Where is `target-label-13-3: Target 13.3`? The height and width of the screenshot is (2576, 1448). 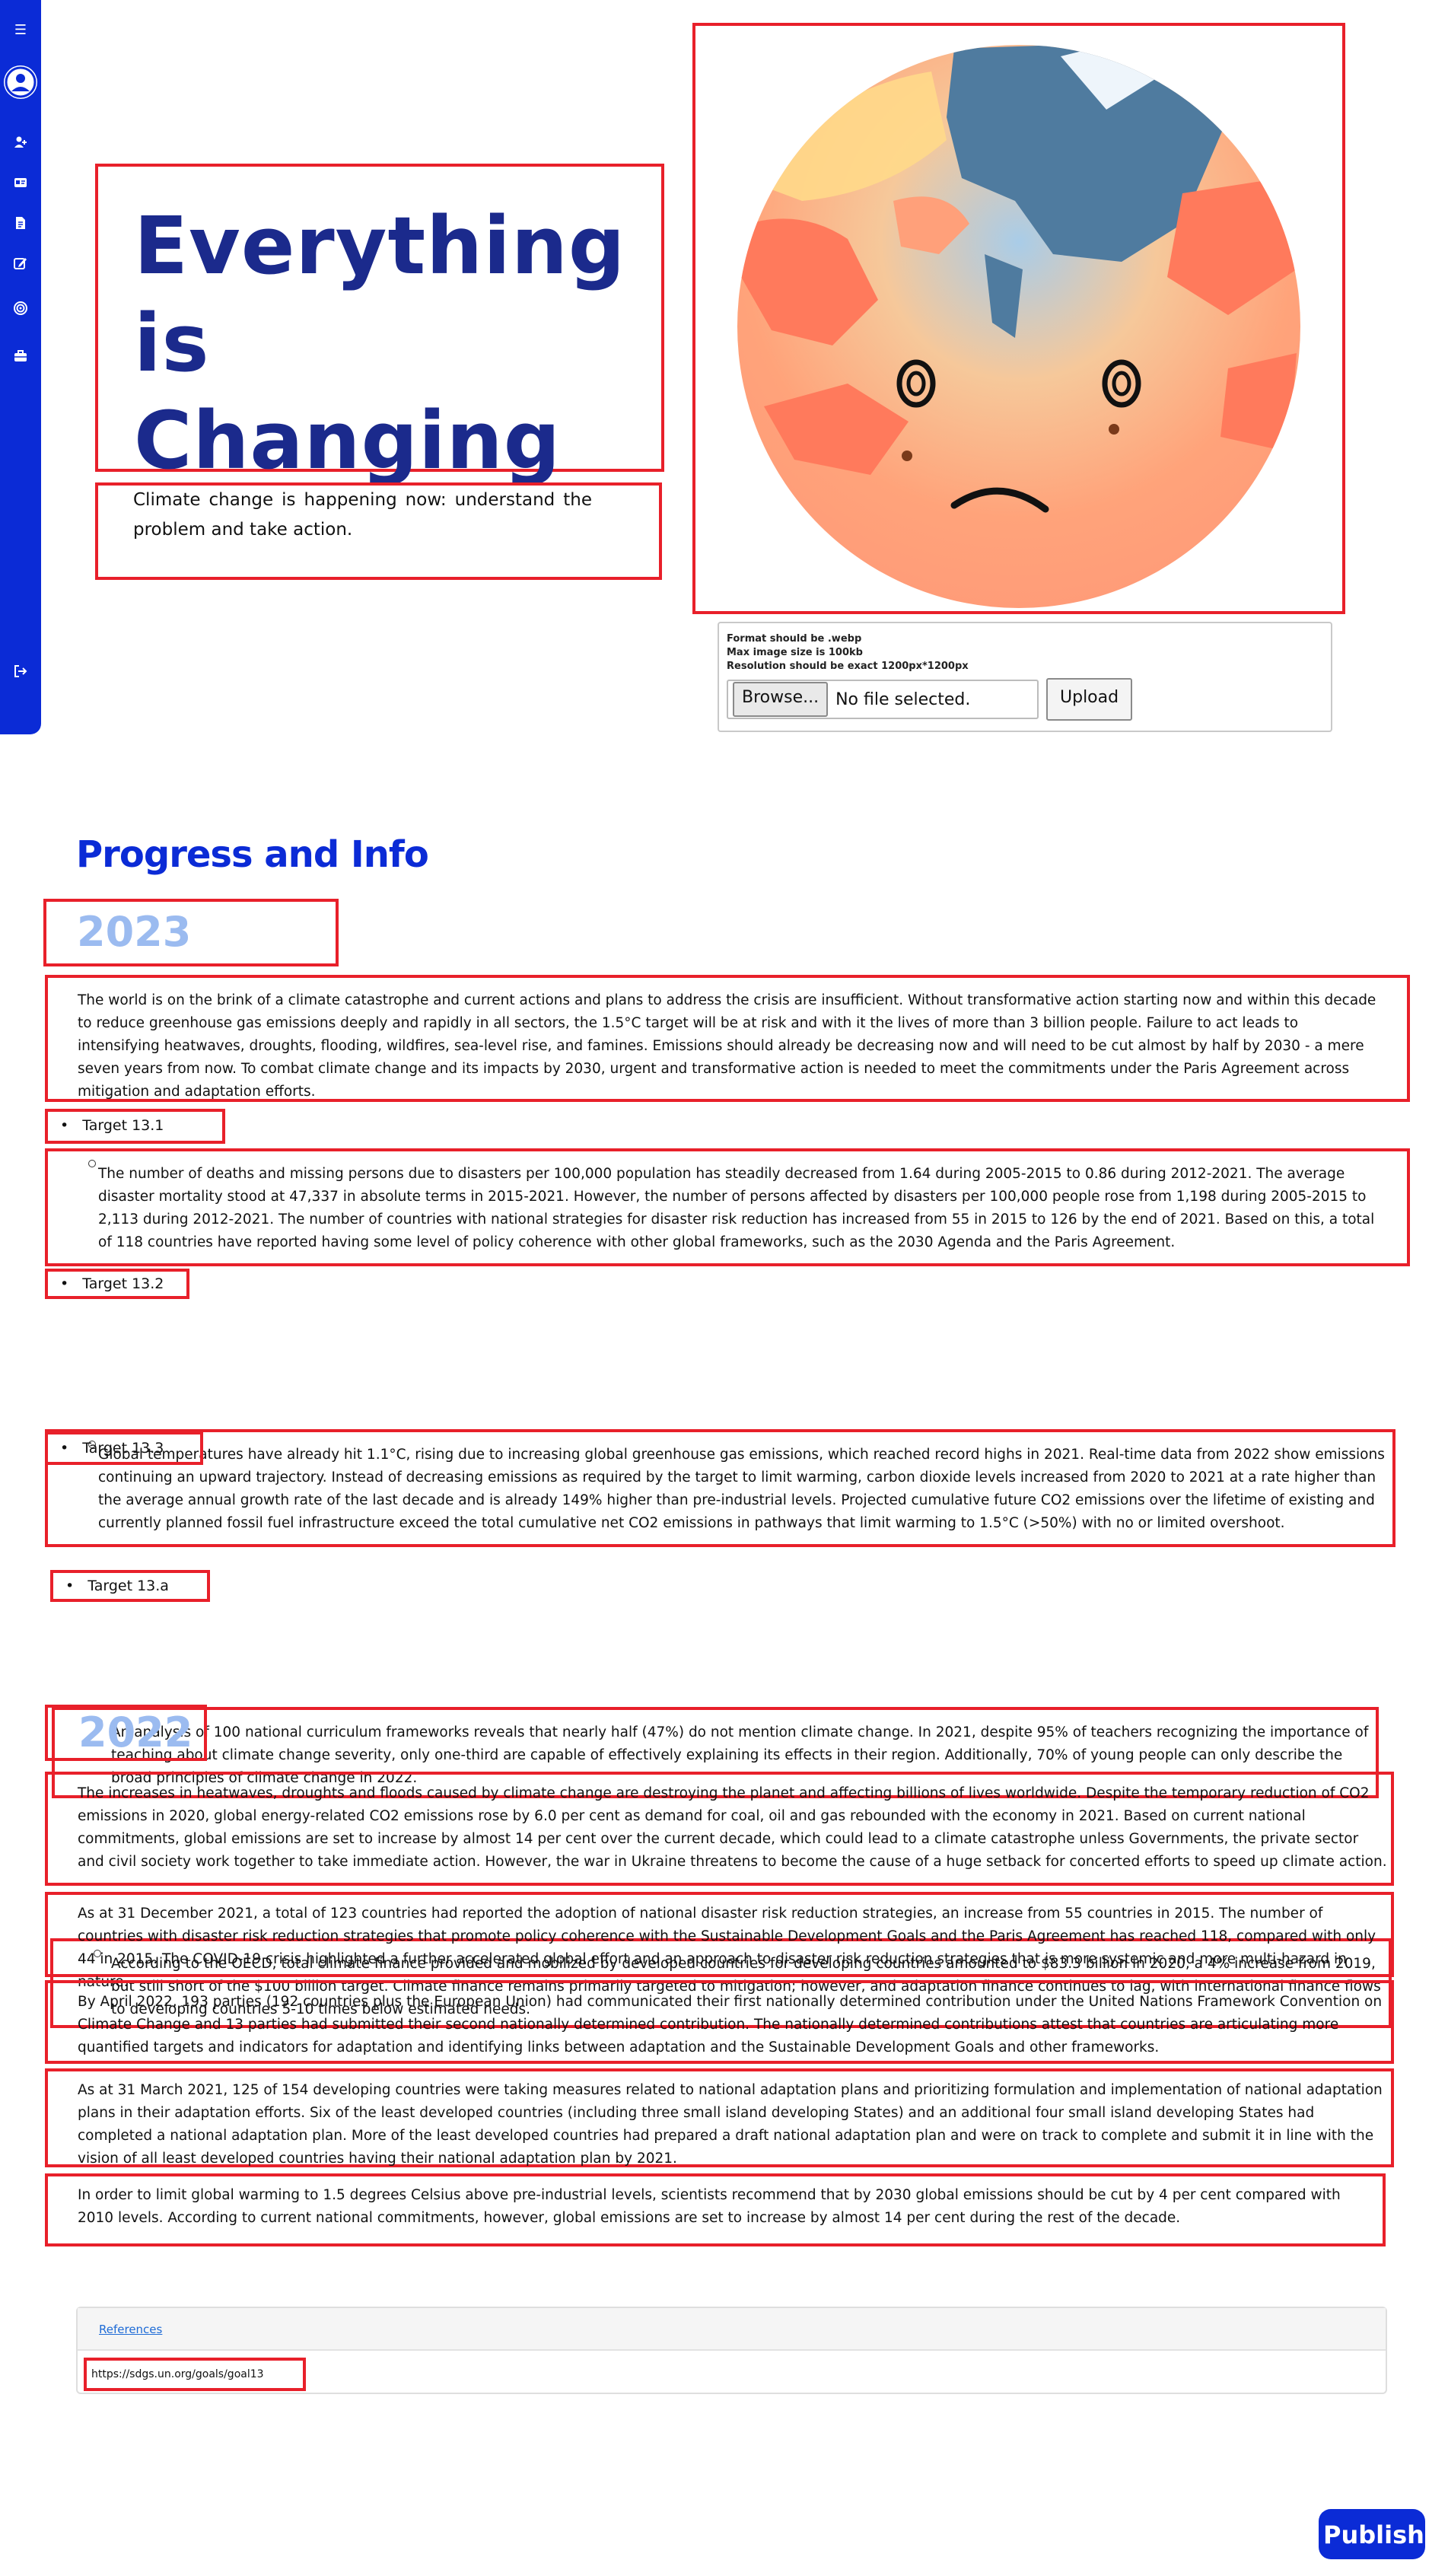
target-label-13-3: Target 13.3 is located at coordinates (124, 1448).